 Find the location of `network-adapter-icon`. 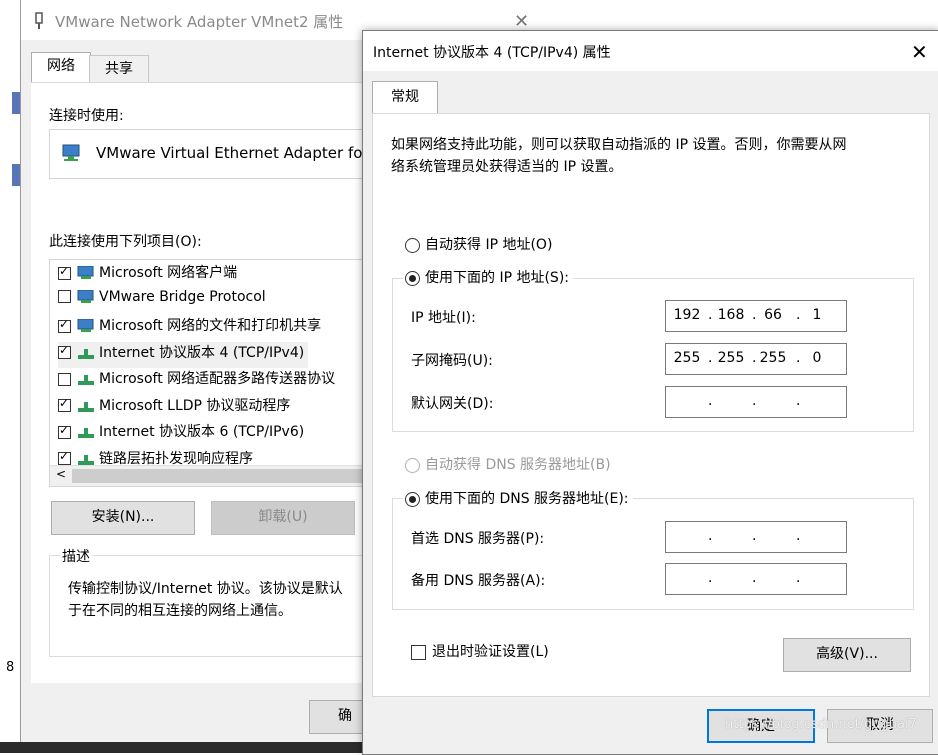

network-adapter-icon is located at coordinates (71, 152).